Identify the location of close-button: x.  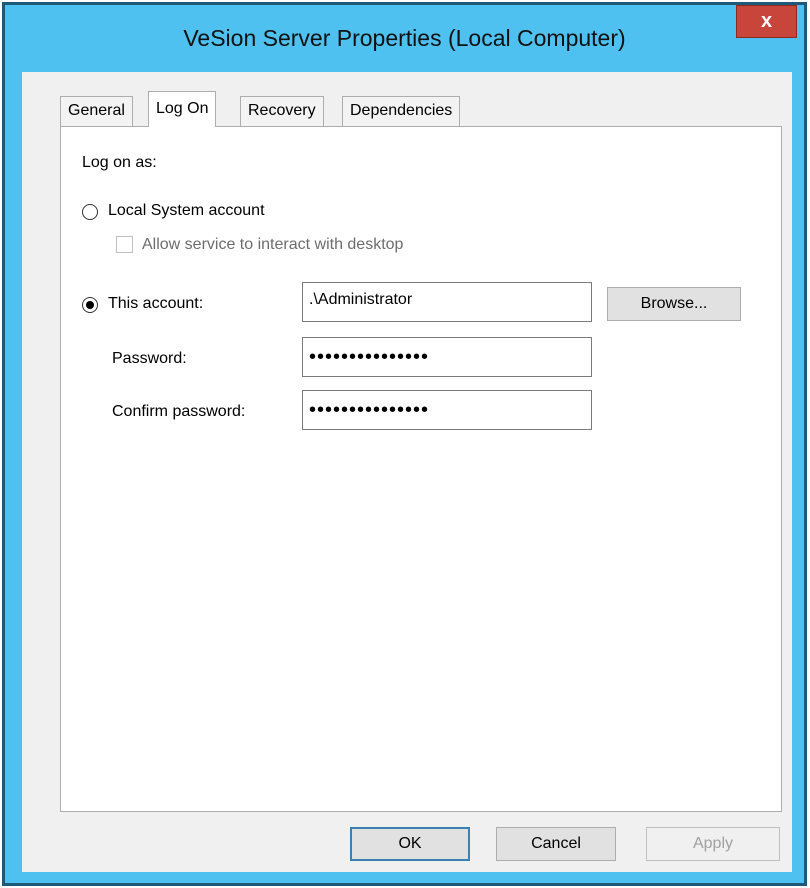
(766, 21).